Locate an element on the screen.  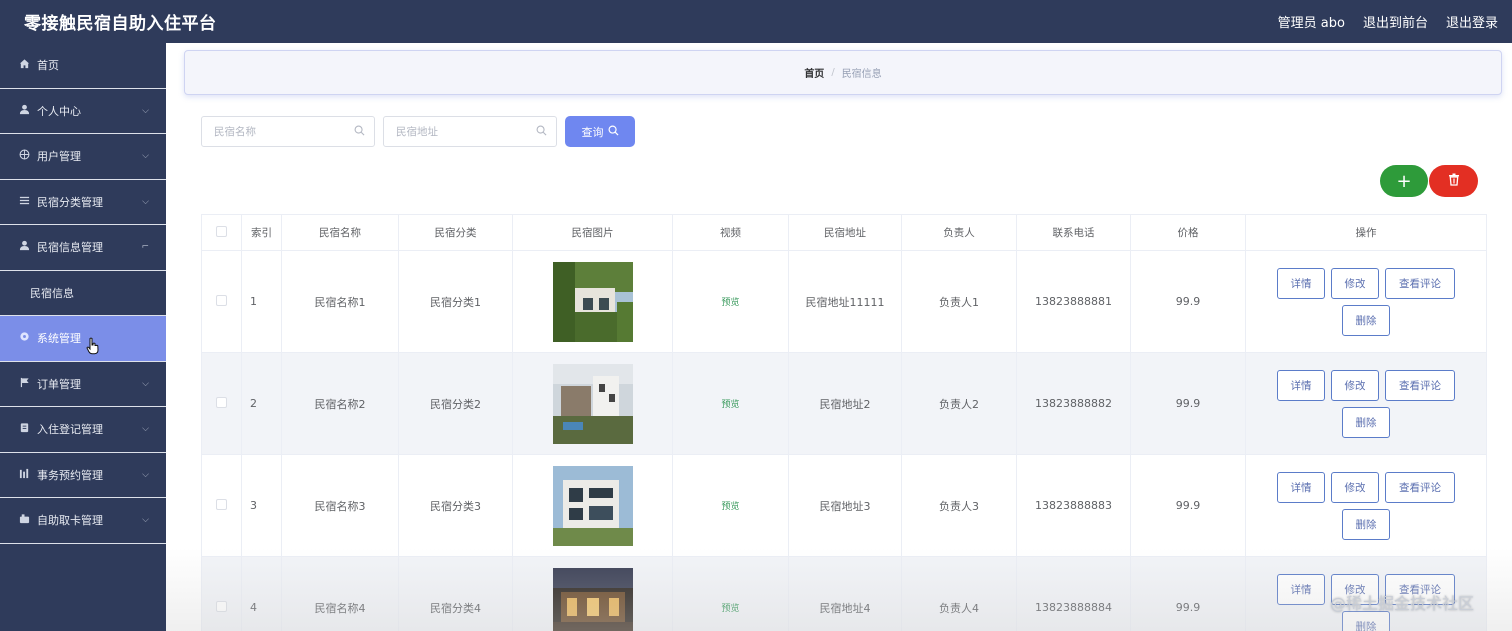
row-category: 民宿分类4 is located at coordinates (455, 593).